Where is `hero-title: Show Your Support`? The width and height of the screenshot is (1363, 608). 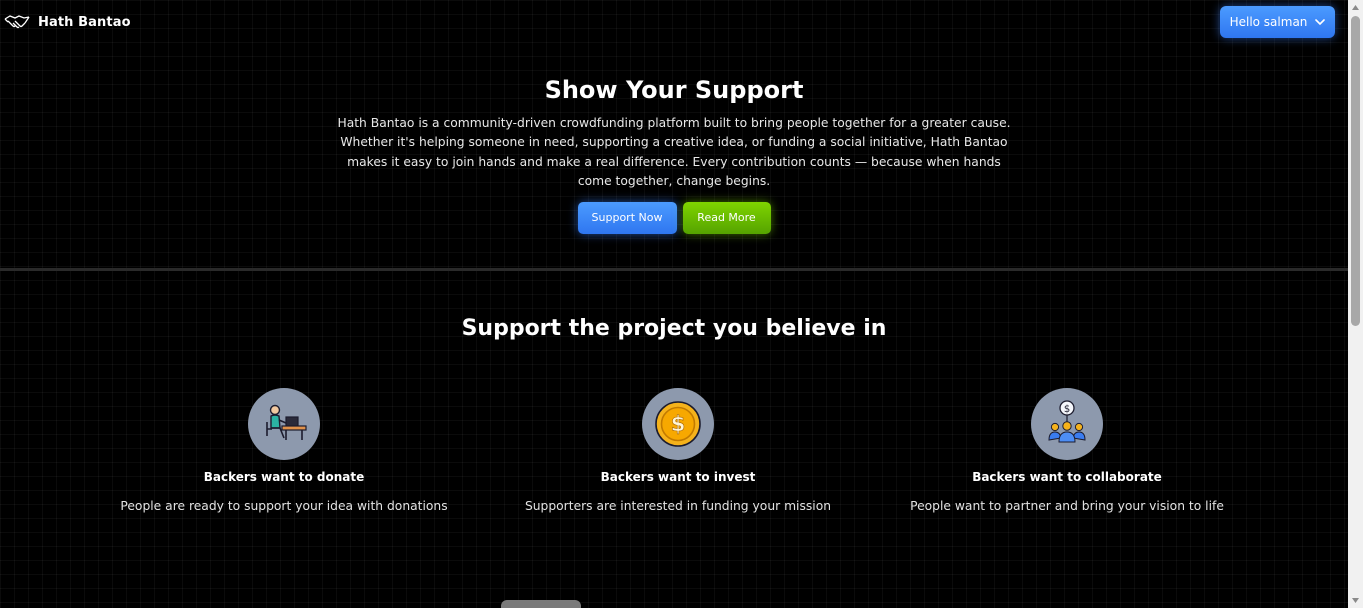
hero-title: Show Your Support is located at coordinates (674, 90).